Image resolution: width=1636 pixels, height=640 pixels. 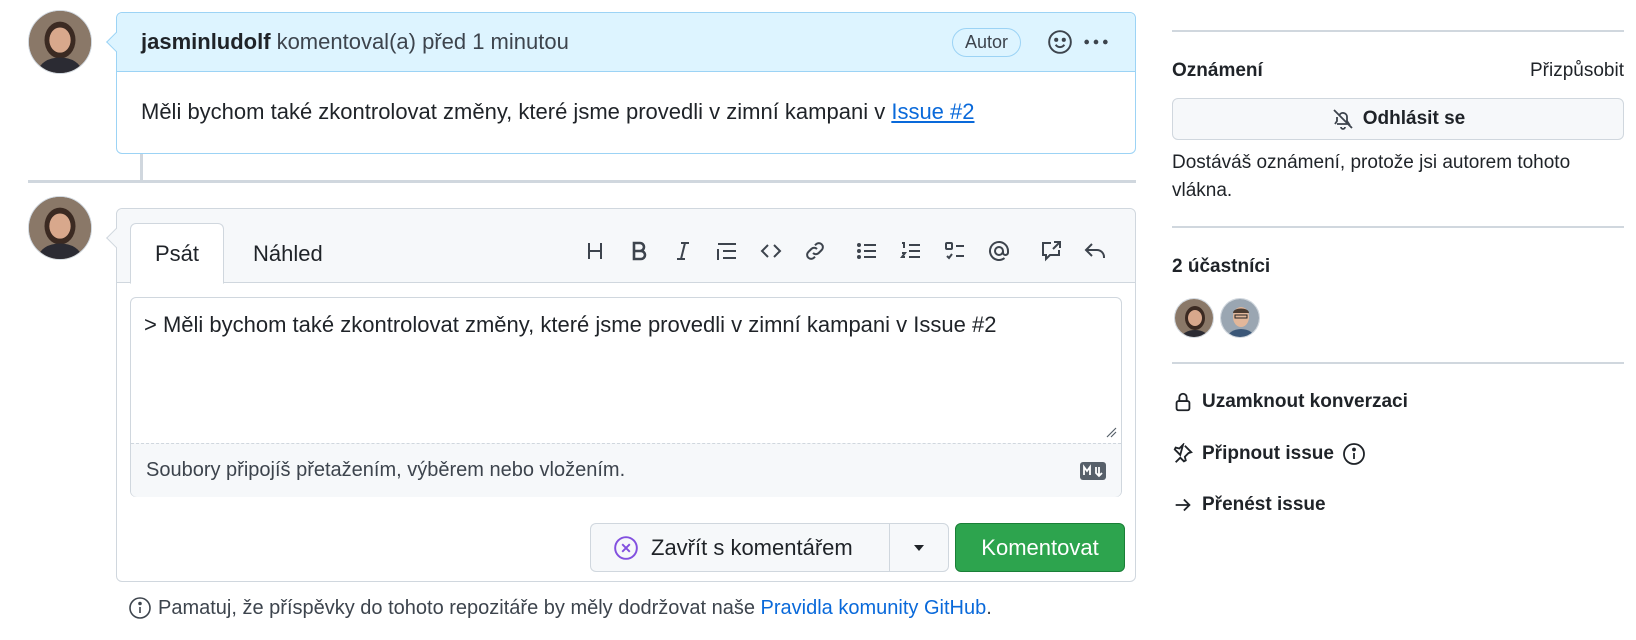 I want to click on comment-author-avatar, so click(x=60, y=42).